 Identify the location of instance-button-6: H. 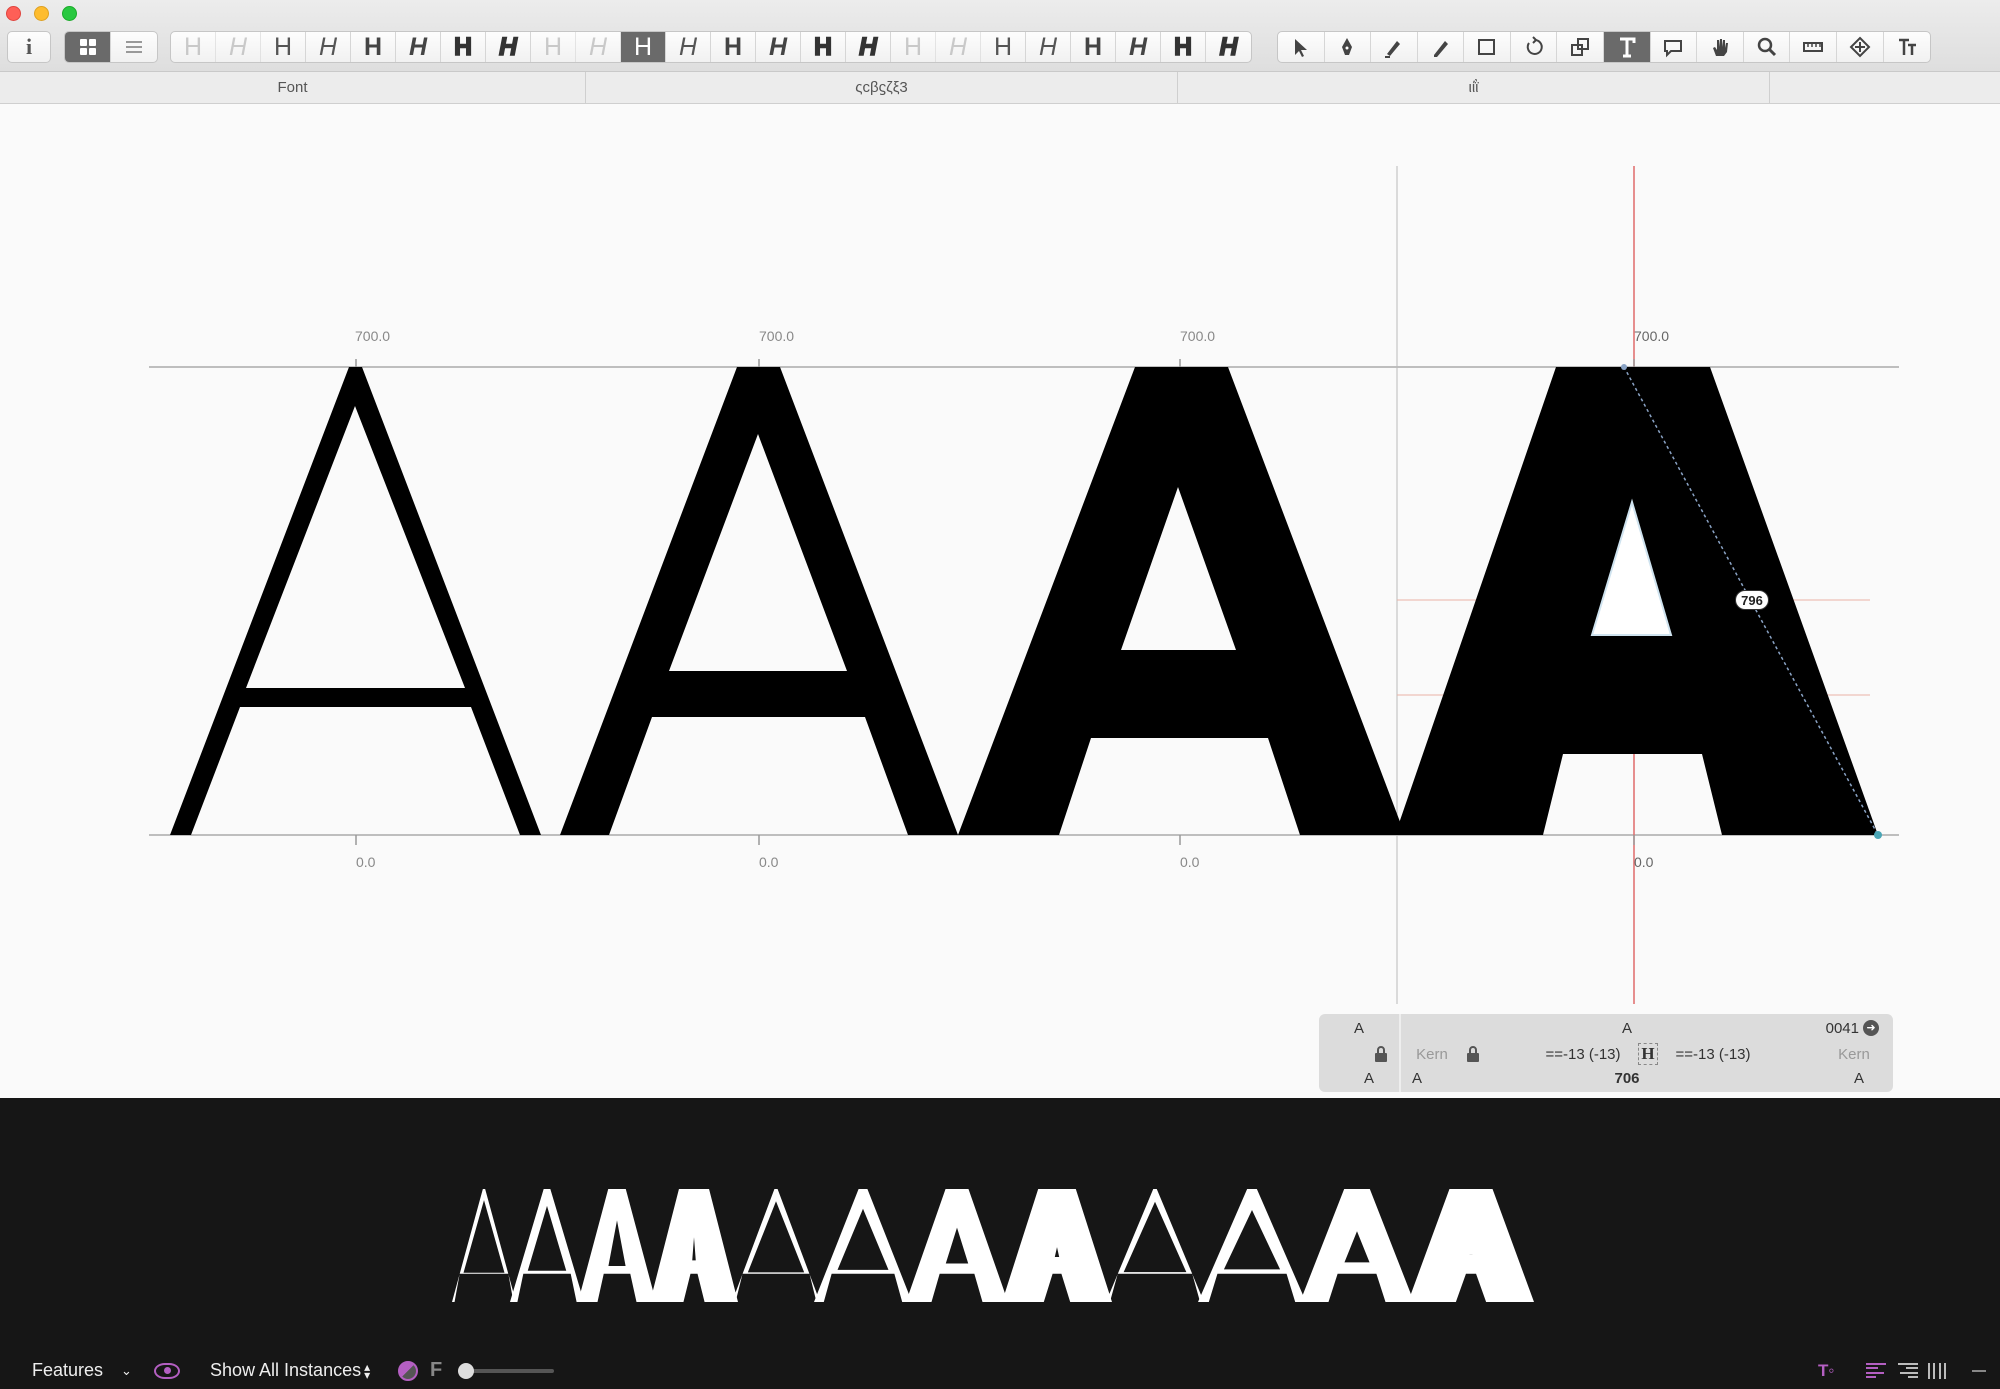
(418, 47).